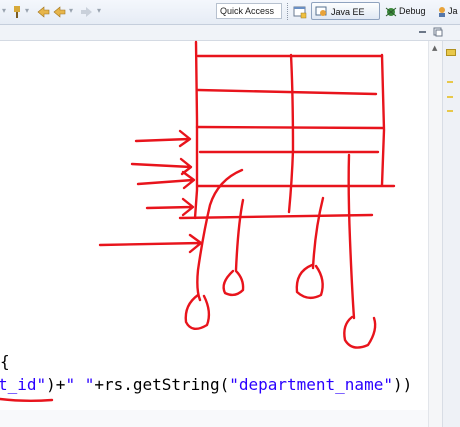  Describe the element at coordinates (438, 32) in the screenshot. I see `maximize-icon` at that location.